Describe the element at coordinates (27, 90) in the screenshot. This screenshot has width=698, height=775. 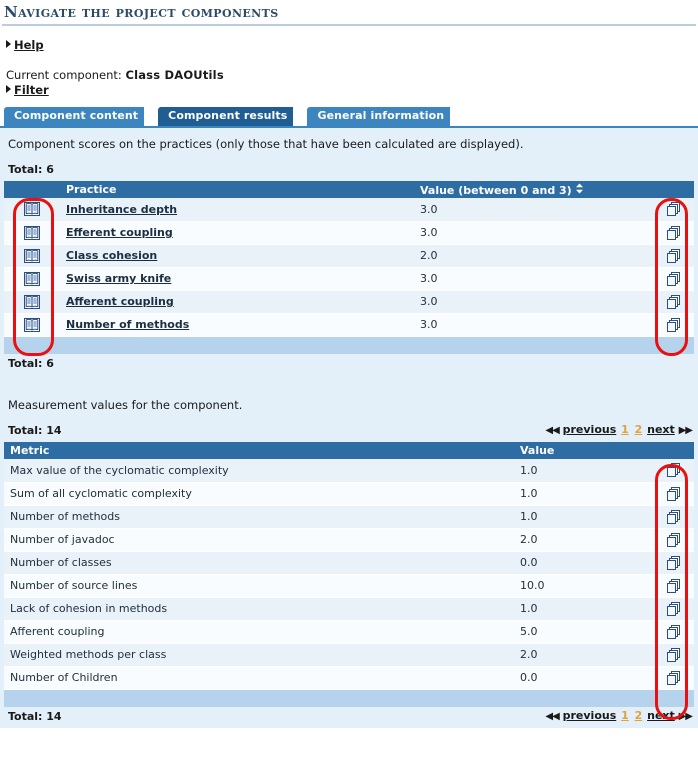
I see `filter-toggle: Filter` at that location.